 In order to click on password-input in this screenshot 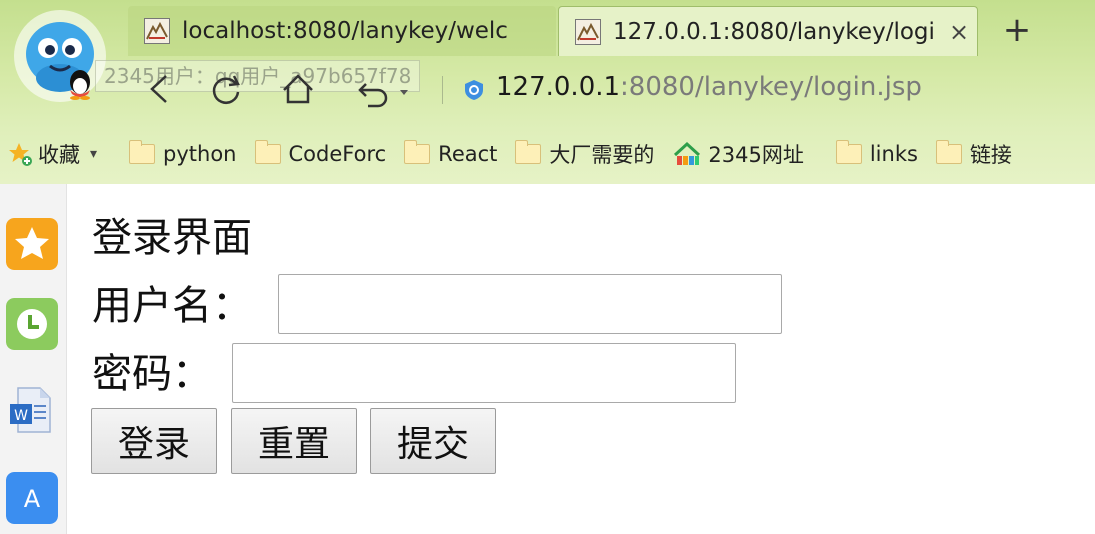, I will do `click(484, 373)`.